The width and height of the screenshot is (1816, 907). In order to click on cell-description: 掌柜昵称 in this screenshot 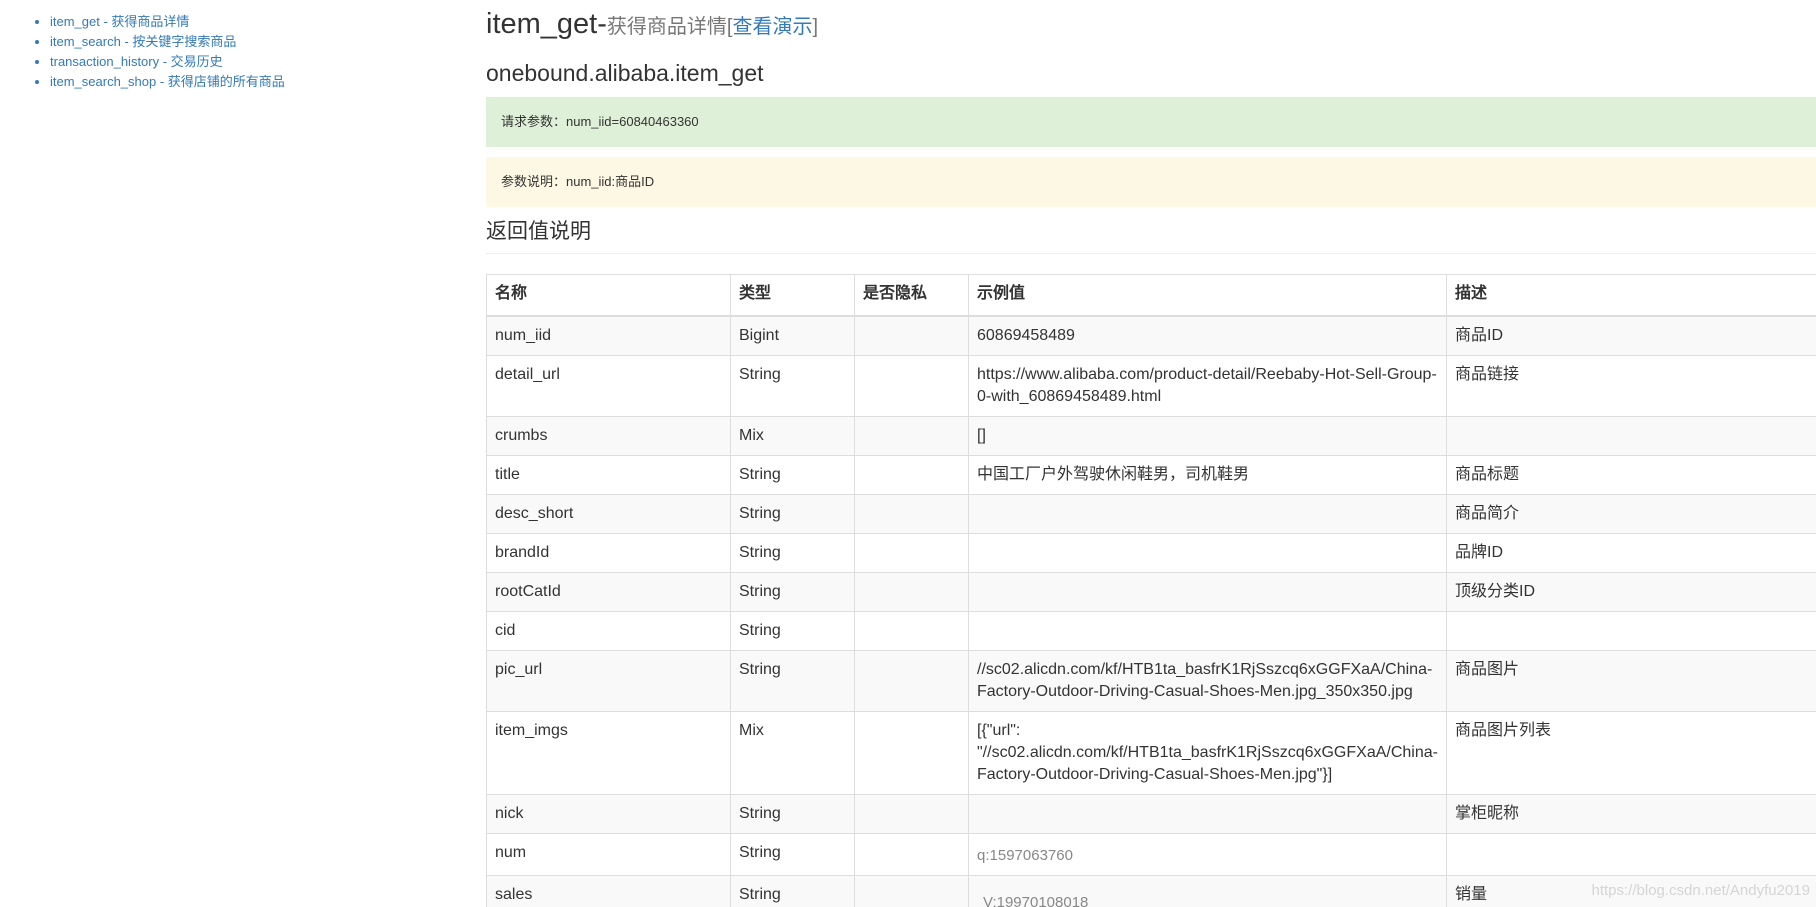, I will do `click(1631, 814)`.